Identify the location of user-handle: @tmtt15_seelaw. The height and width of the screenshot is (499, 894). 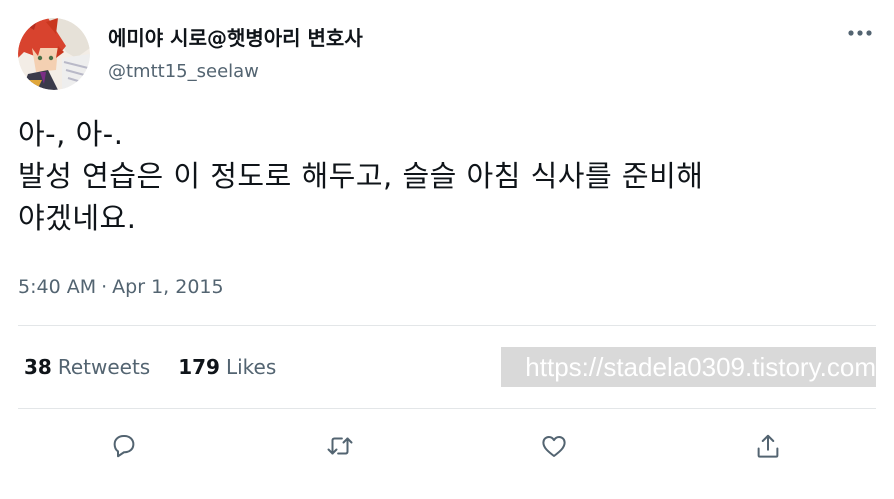
(183, 72).